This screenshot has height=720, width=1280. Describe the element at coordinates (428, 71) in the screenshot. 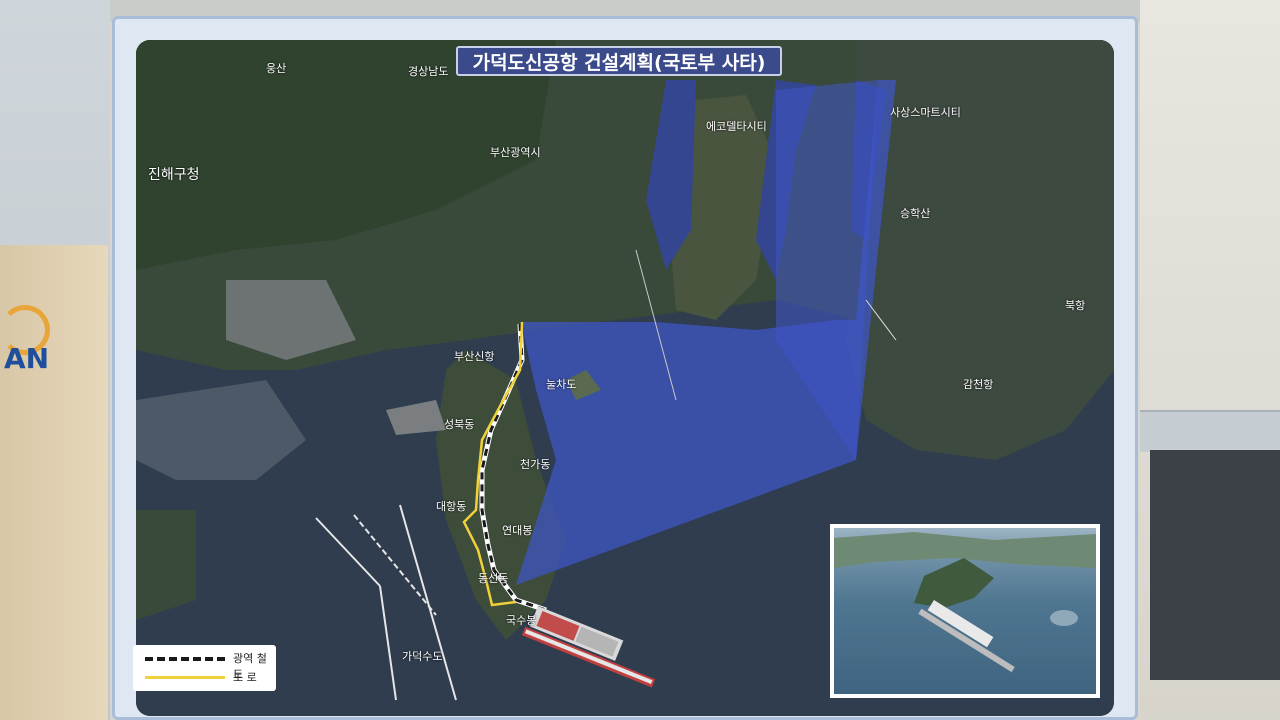

I see `label-gyeongsangnamdo: 경상남도` at that location.